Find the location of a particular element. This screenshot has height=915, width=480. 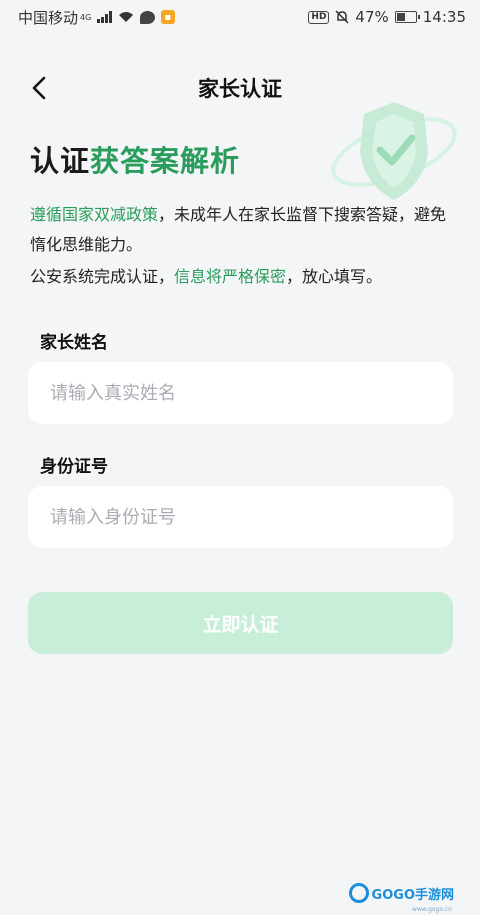

battery-icon is located at coordinates (407, 17).